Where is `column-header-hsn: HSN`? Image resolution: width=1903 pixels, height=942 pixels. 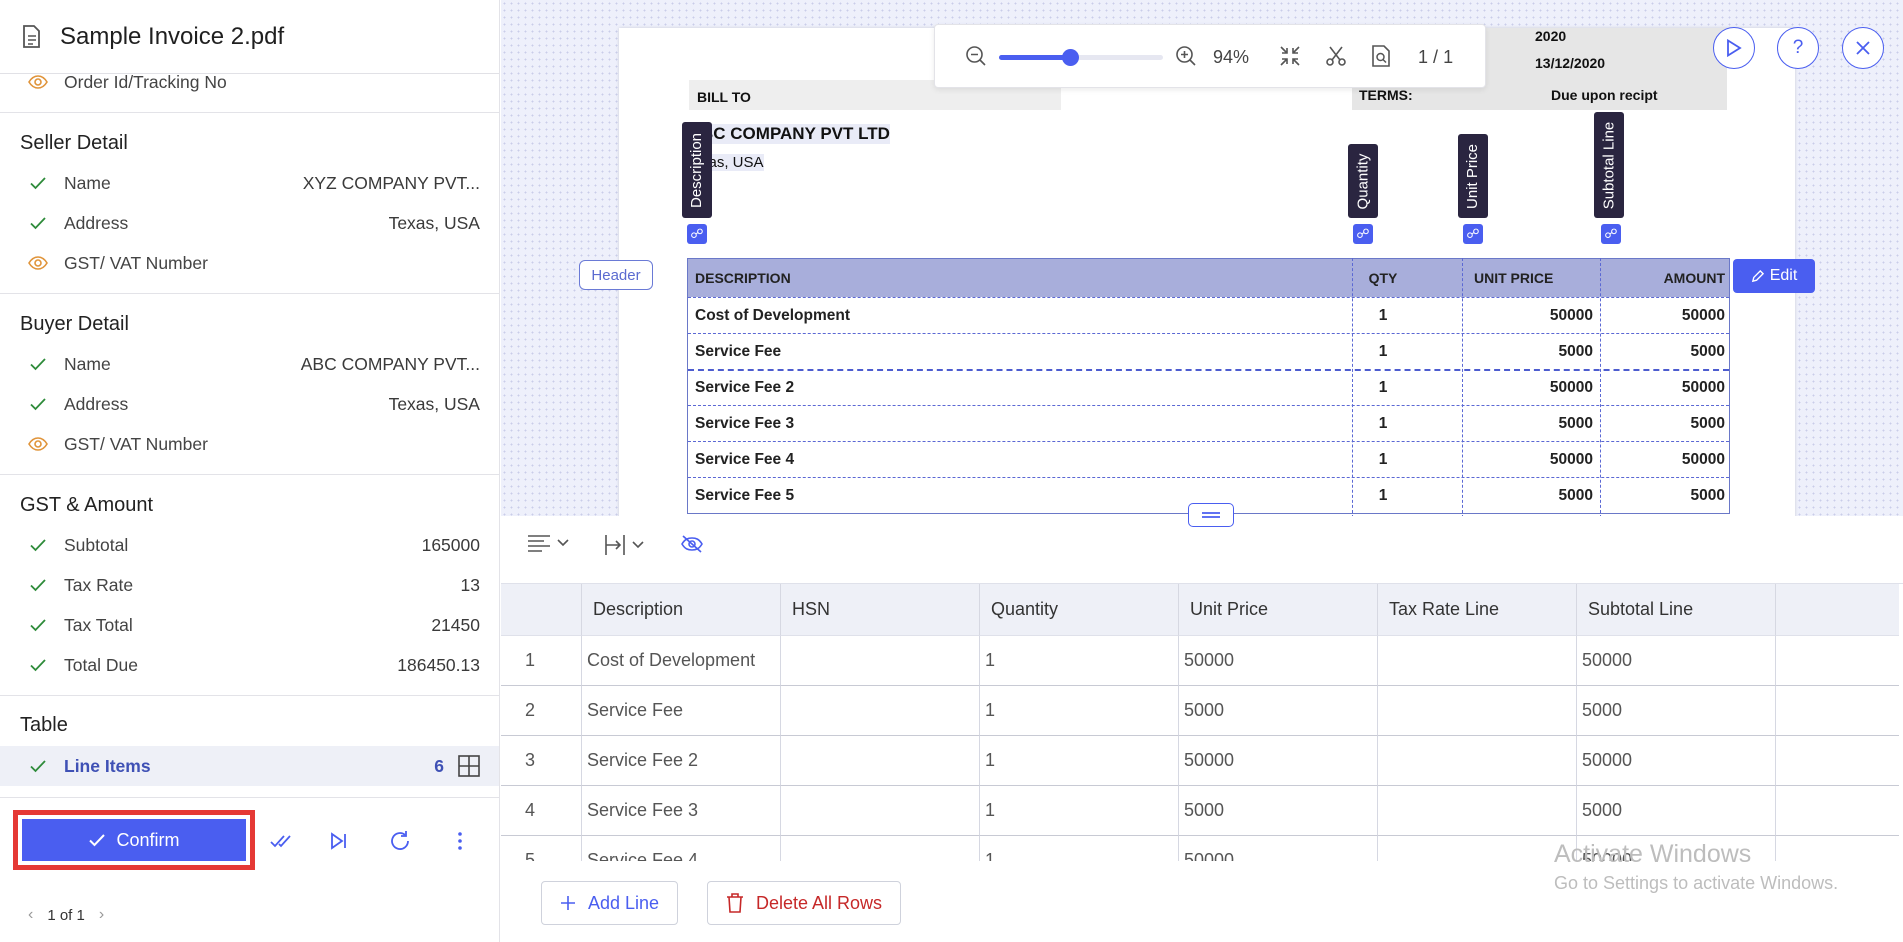
column-header-hsn: HSN is located at coordinates (880, 610).